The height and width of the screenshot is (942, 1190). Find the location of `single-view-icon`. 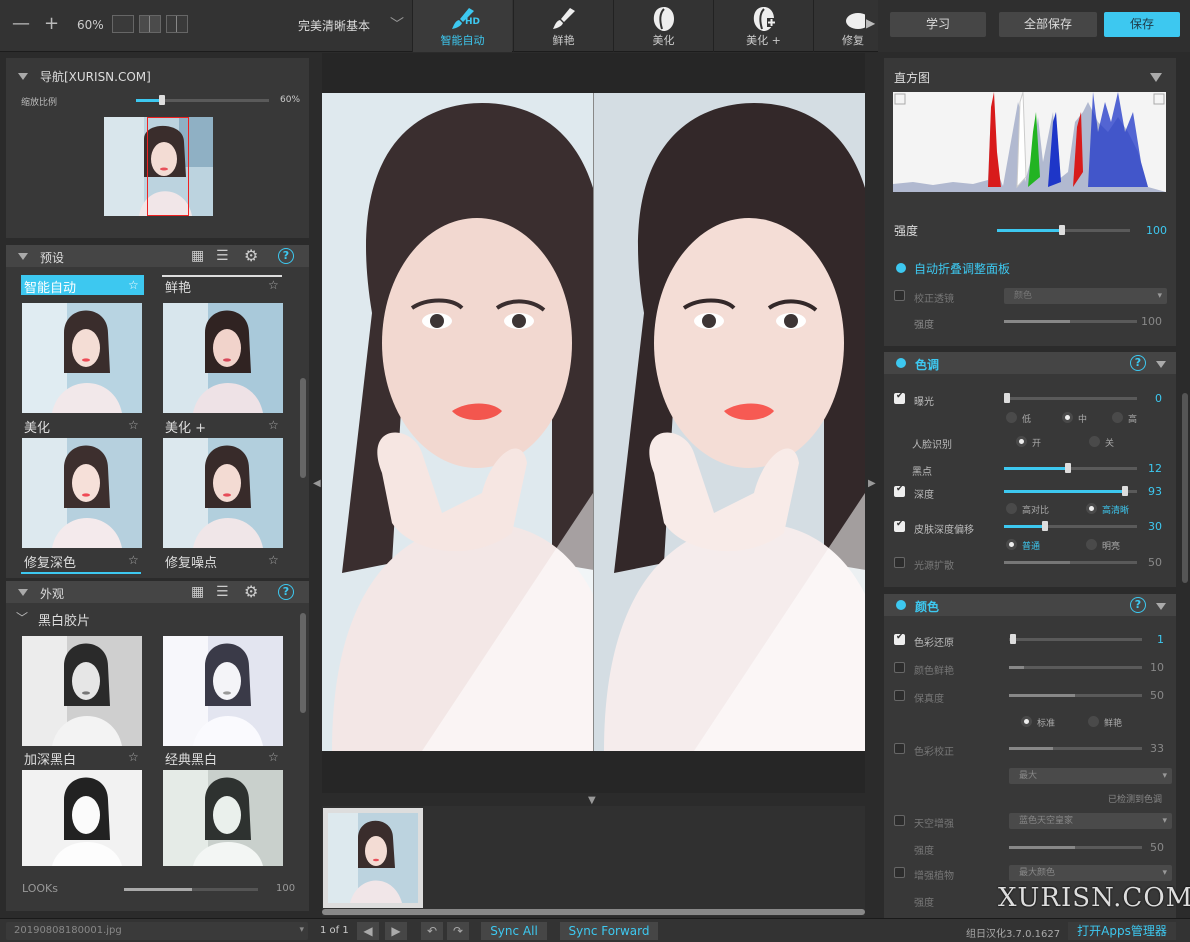

single-view-icon is located at coordinates (123, 24).